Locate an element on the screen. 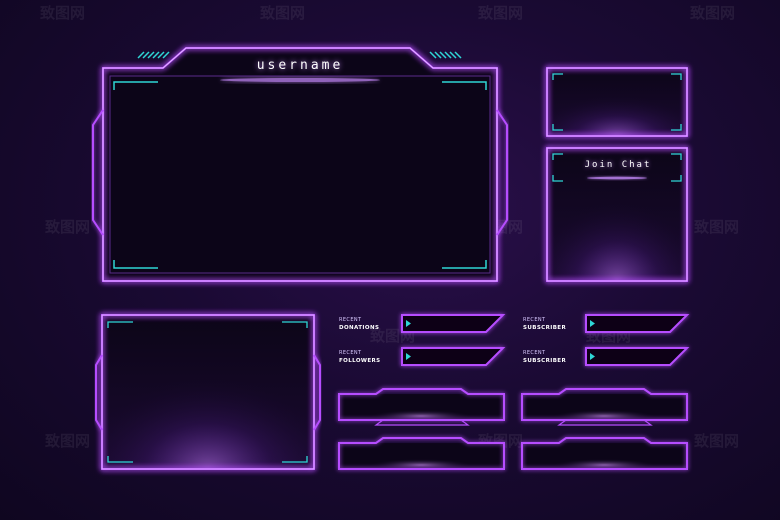 Image resolution: width=780 pixels, height=520 pixels. bottom-left-frame is located at coordinates (208, 392).